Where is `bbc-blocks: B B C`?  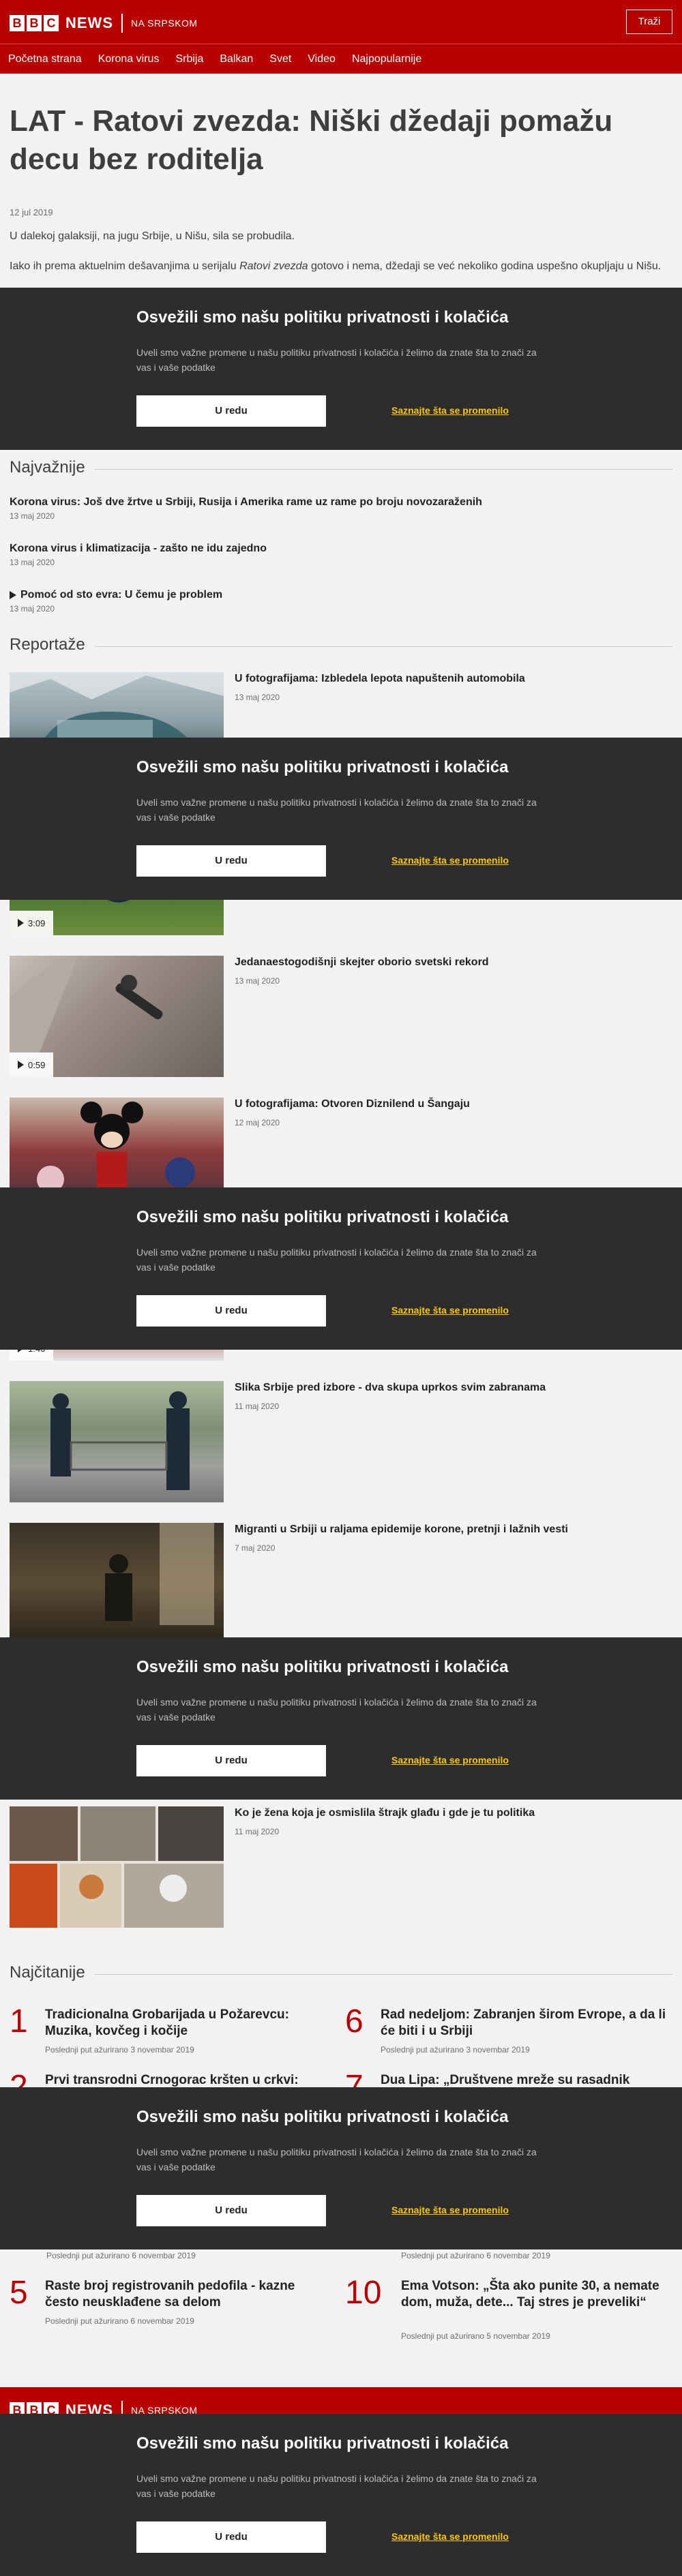 bbc-blocks: B B C is located at coordinates (34, 23).